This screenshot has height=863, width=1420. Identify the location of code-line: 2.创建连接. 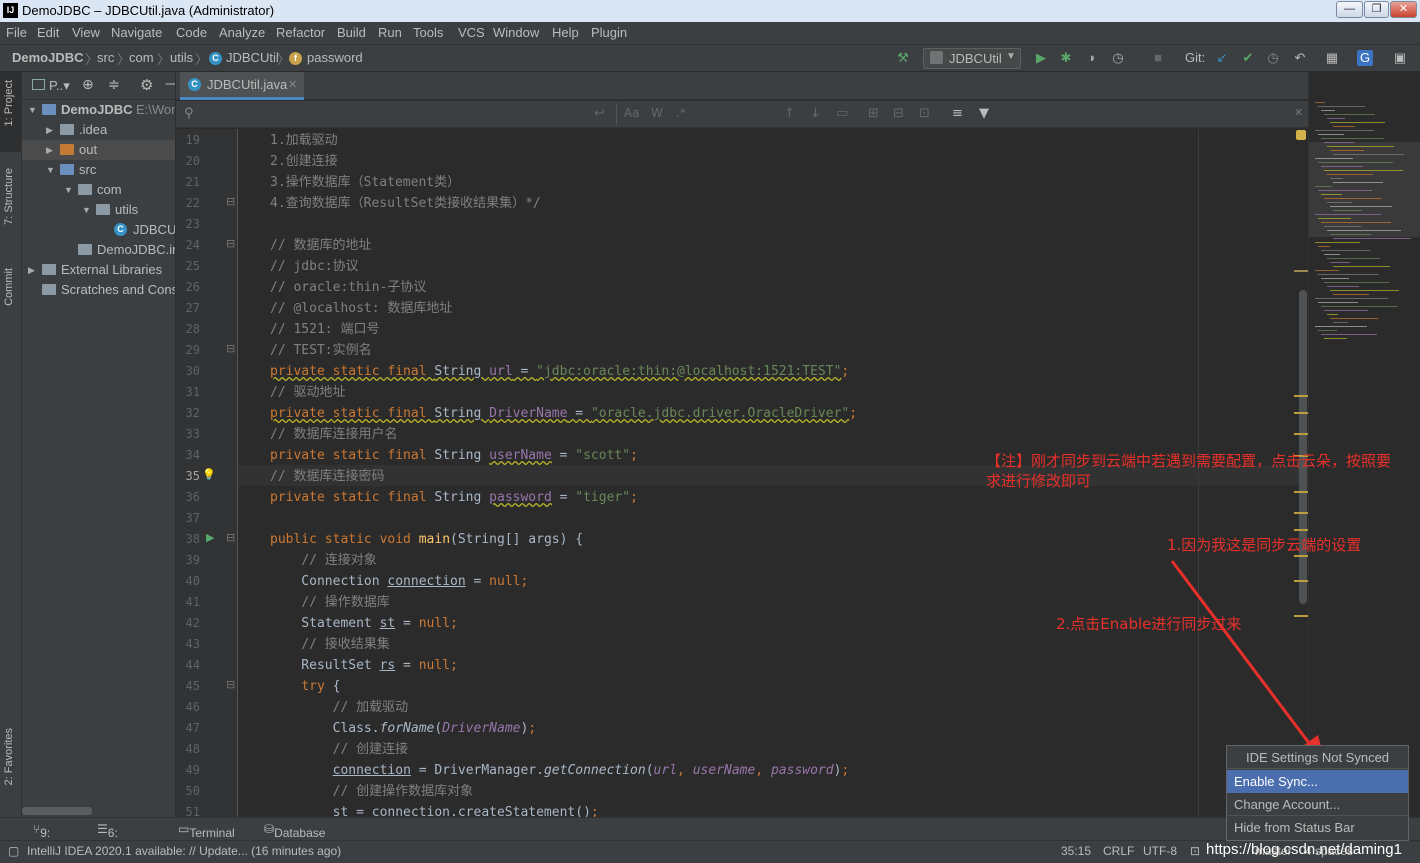
(304, 161).